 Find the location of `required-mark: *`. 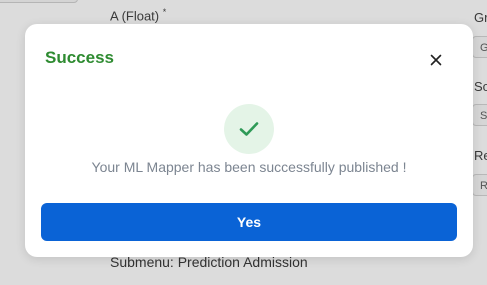

required-mark: * is located at coordinates (164, 12).